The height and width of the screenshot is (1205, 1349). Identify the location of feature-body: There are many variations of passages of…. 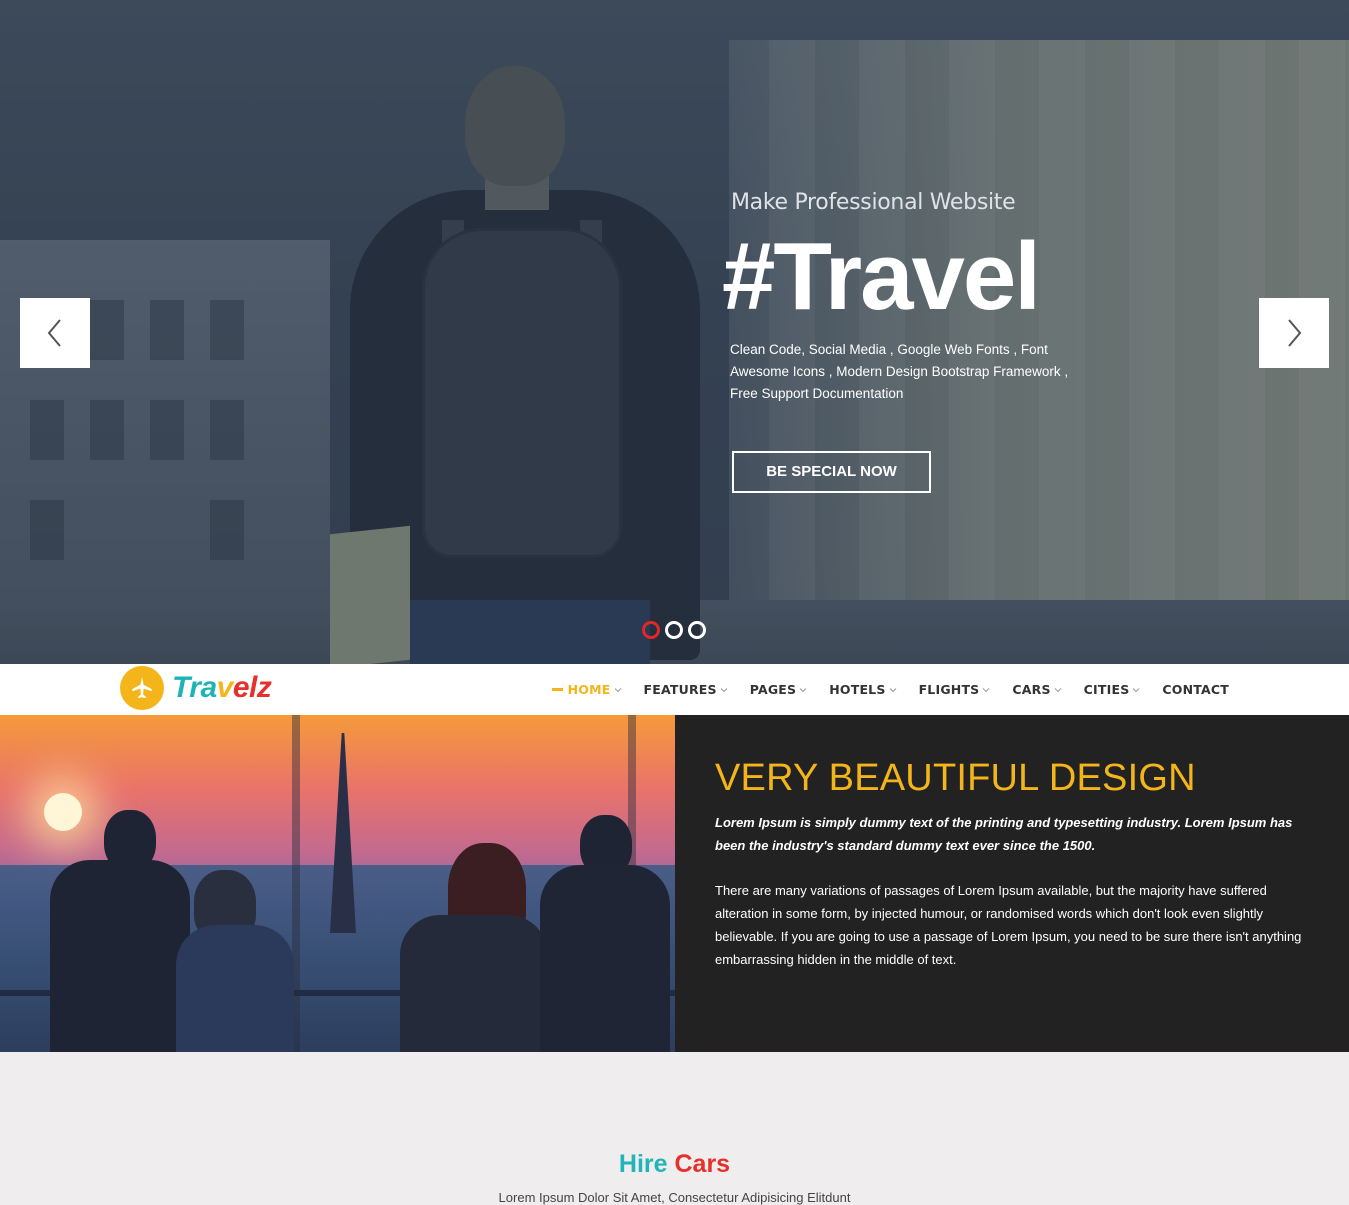
(1008, 925).